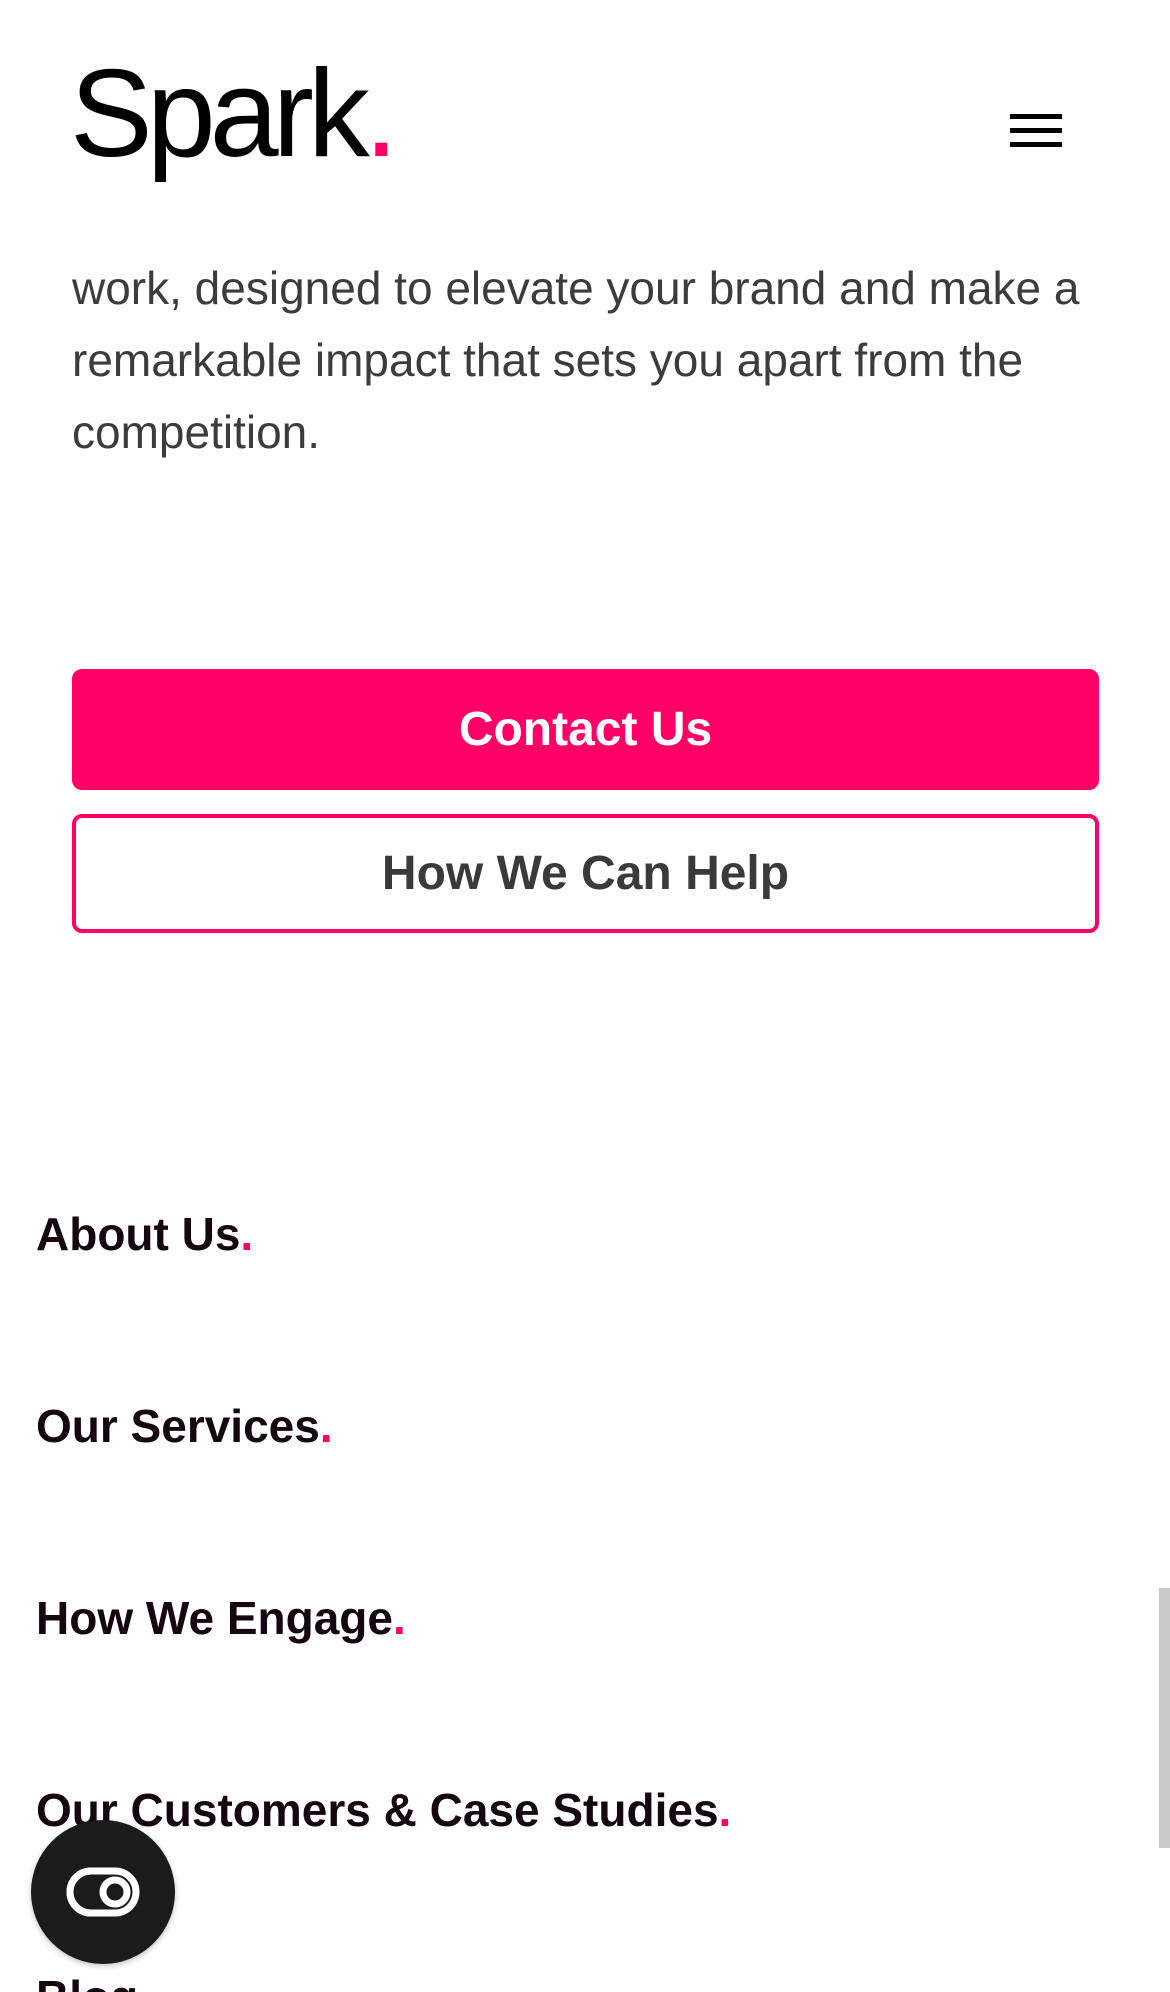  I want to click on logo-text: Spark, so click(220, 114).